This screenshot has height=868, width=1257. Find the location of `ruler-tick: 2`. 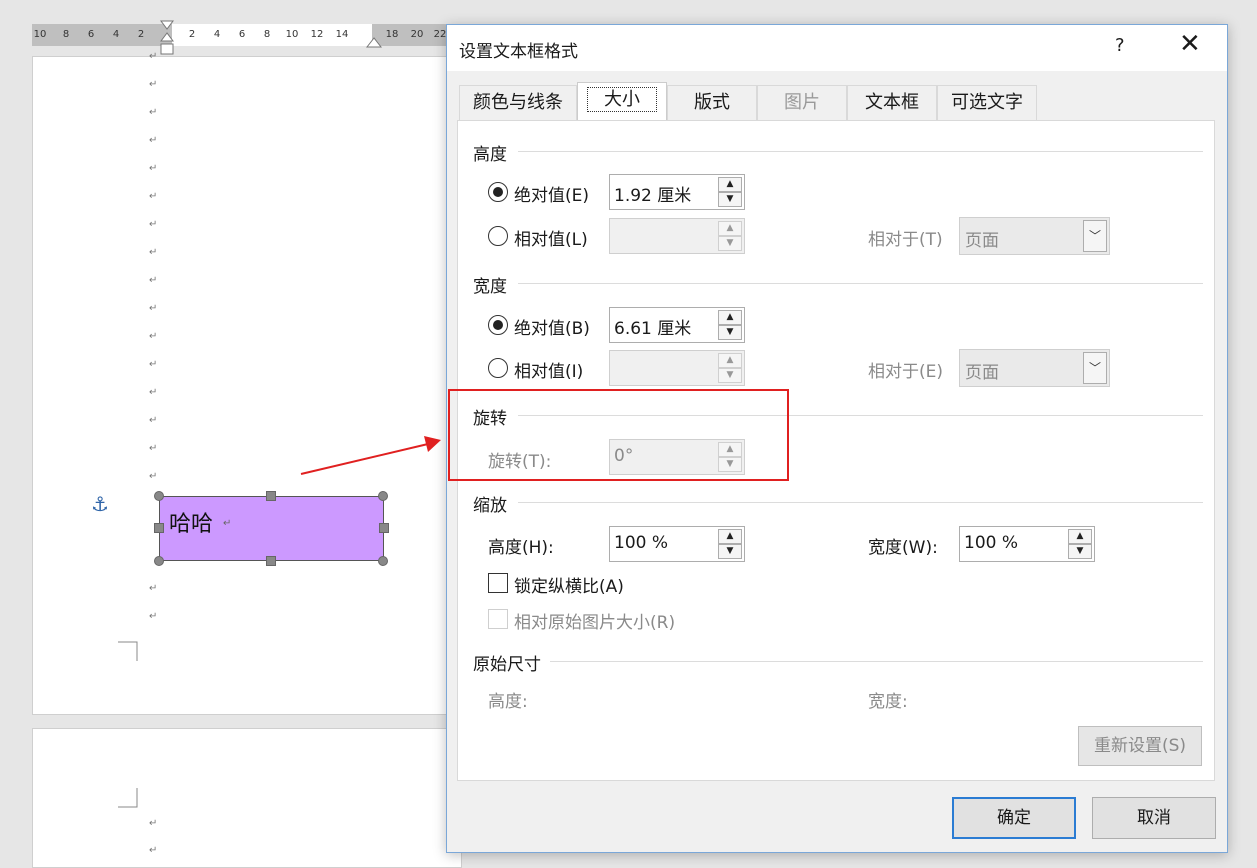

ruler-tick: 2 is located at coordinates (192, 34).